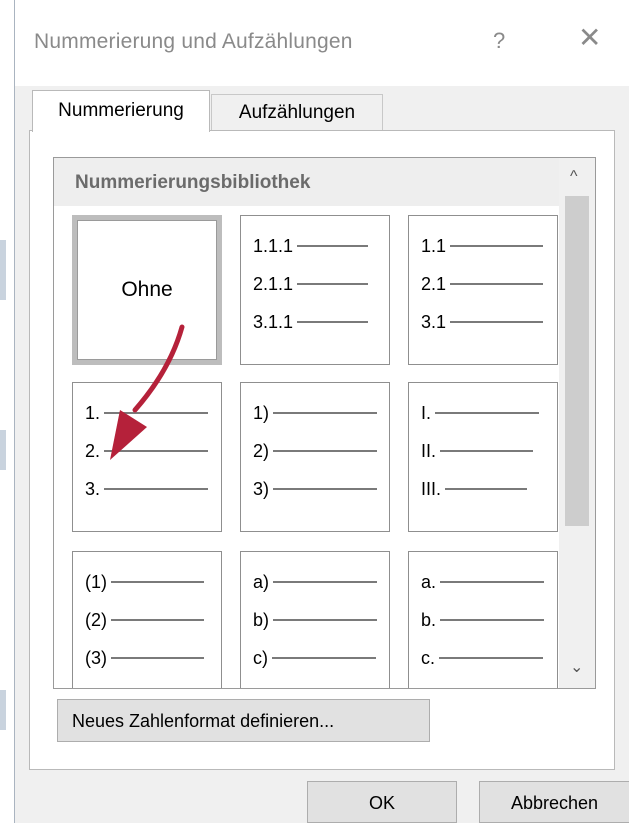 The image size is (629, 823). I want to click on tile-line: 1), so click(315, 413).